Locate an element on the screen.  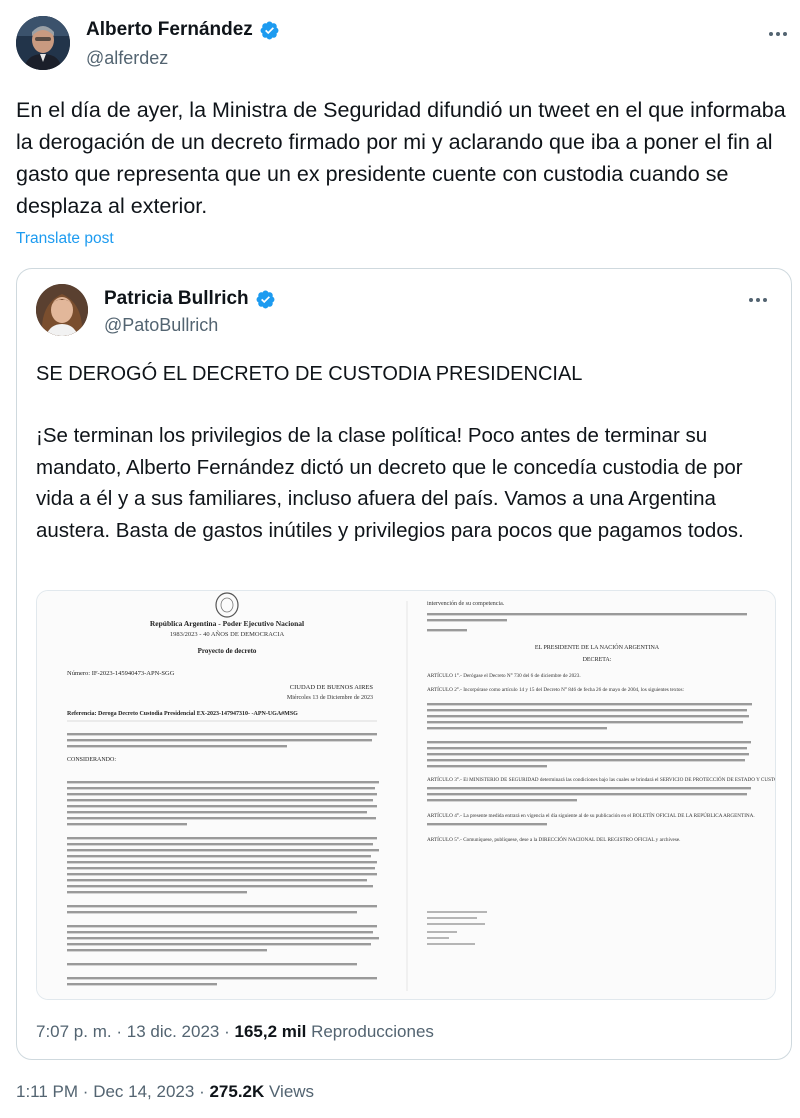
tweet-meta: 1:11 PM · Dec 14, 2023 · 275.2K Views is located at coordinates (165, 1092).